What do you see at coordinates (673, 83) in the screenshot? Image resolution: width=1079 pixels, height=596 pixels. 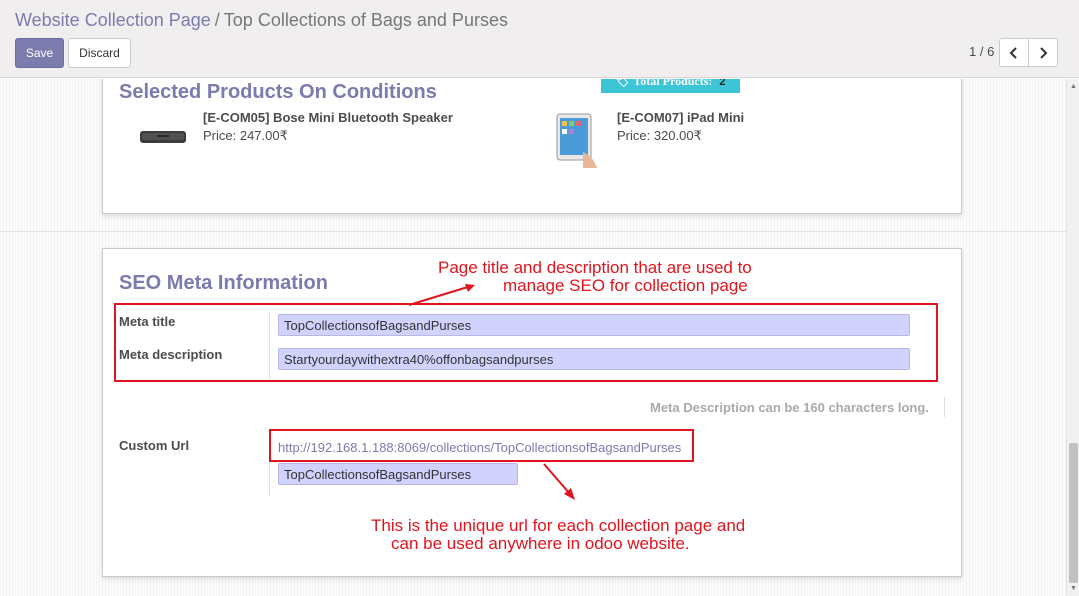 I see `total-products-label: Total Products:` at bounding box center [673, 83].